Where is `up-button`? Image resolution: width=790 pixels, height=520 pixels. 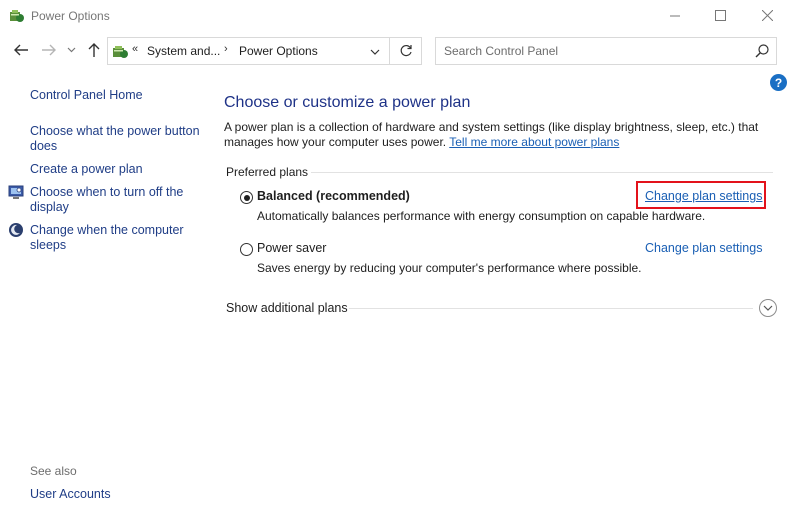
up-button is located at coordinates (94, 50).